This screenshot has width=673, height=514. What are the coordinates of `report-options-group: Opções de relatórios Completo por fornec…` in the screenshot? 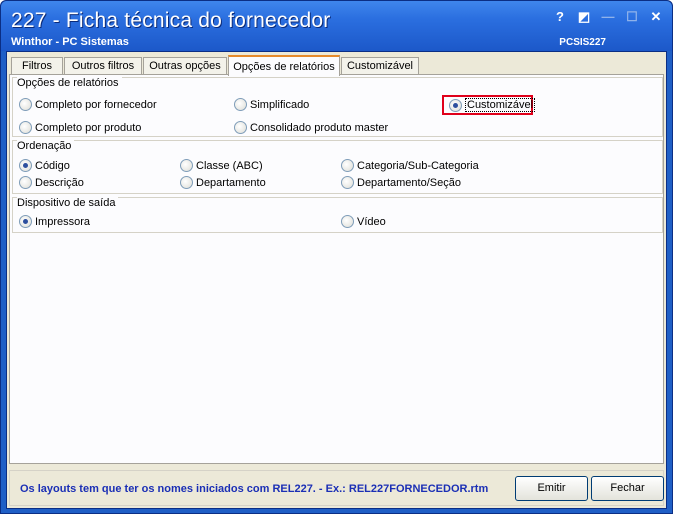 It's located at (337, 107).